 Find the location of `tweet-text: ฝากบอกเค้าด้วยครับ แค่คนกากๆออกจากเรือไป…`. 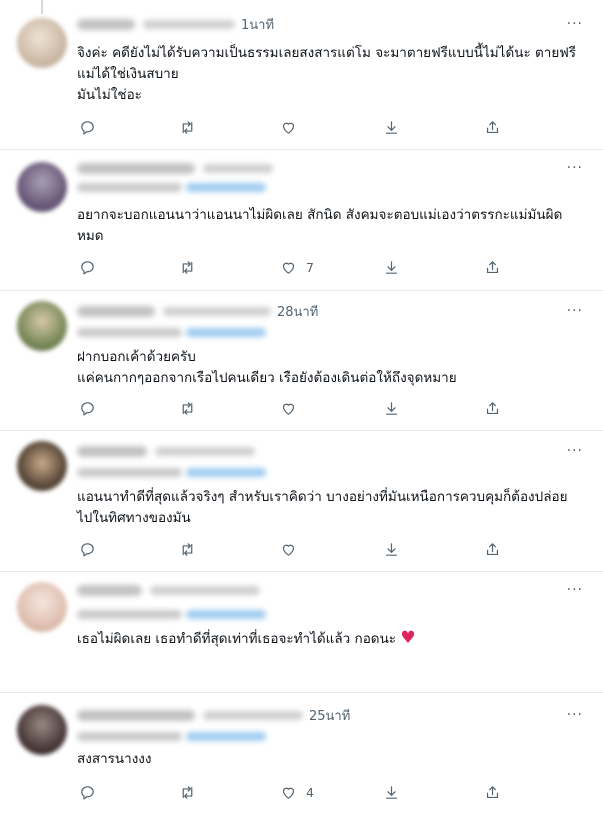

tweet-text: ฝากบอกเค้าด้วยครับ แค่คนกากๆออกจากเรือไป… is located at coordinates (267, 367).